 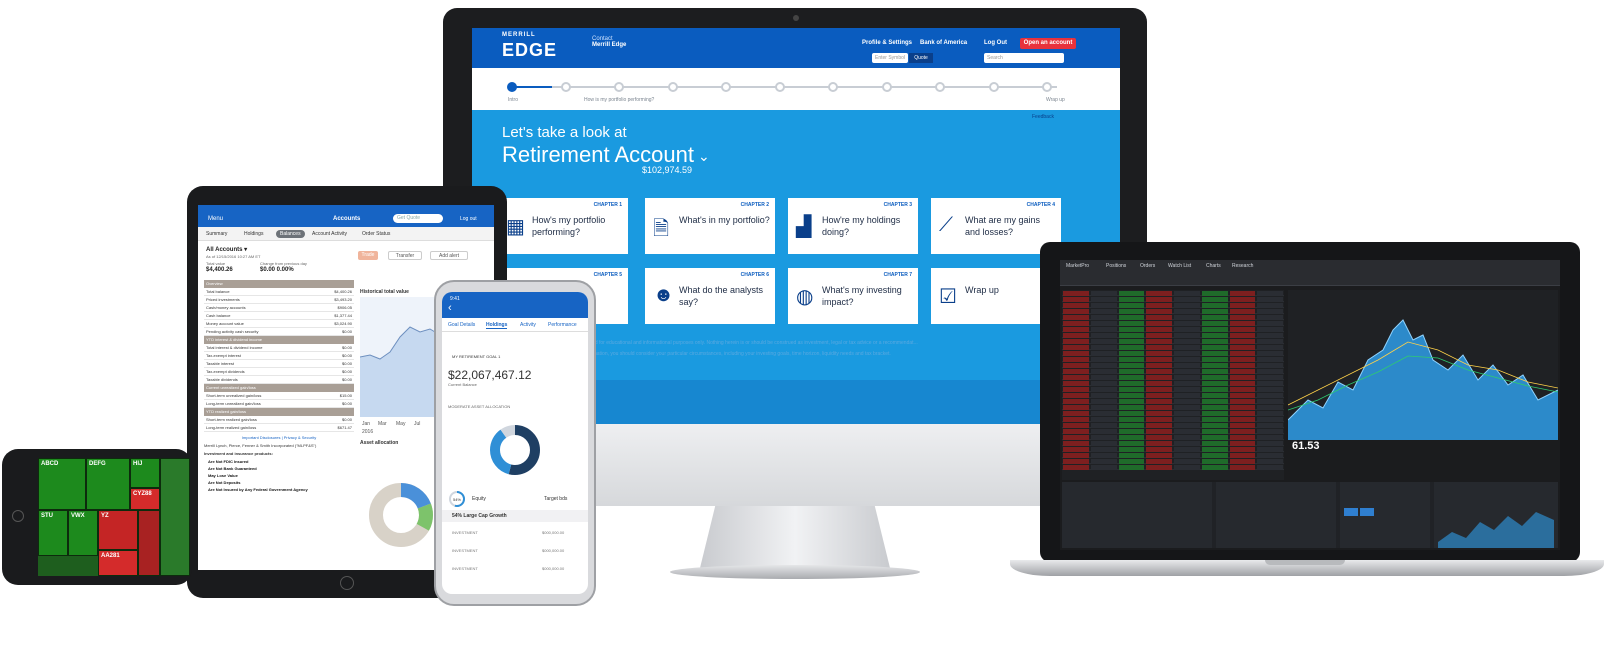 What do you see at coordinates (943, 43) in the screenshot?
I see `bank-of-america-link: Bank of America` at bounding box center [943, 43].